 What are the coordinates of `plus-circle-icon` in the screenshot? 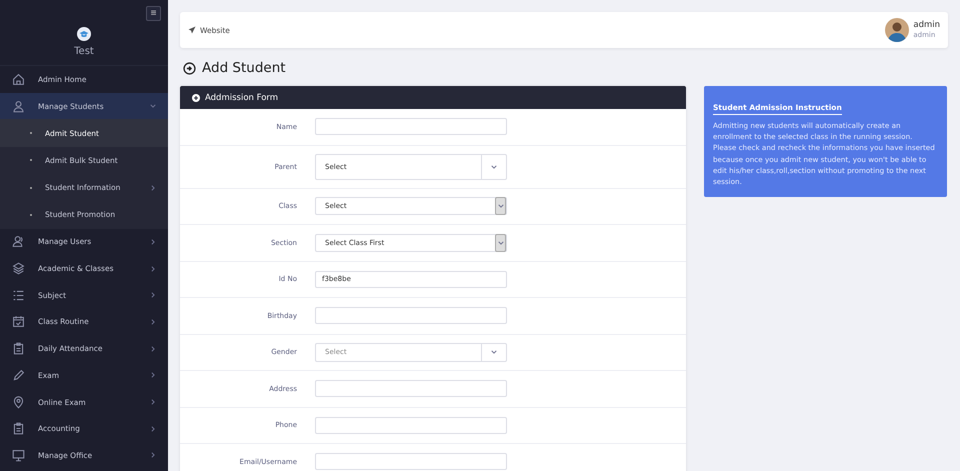 It's located at (196, 98).